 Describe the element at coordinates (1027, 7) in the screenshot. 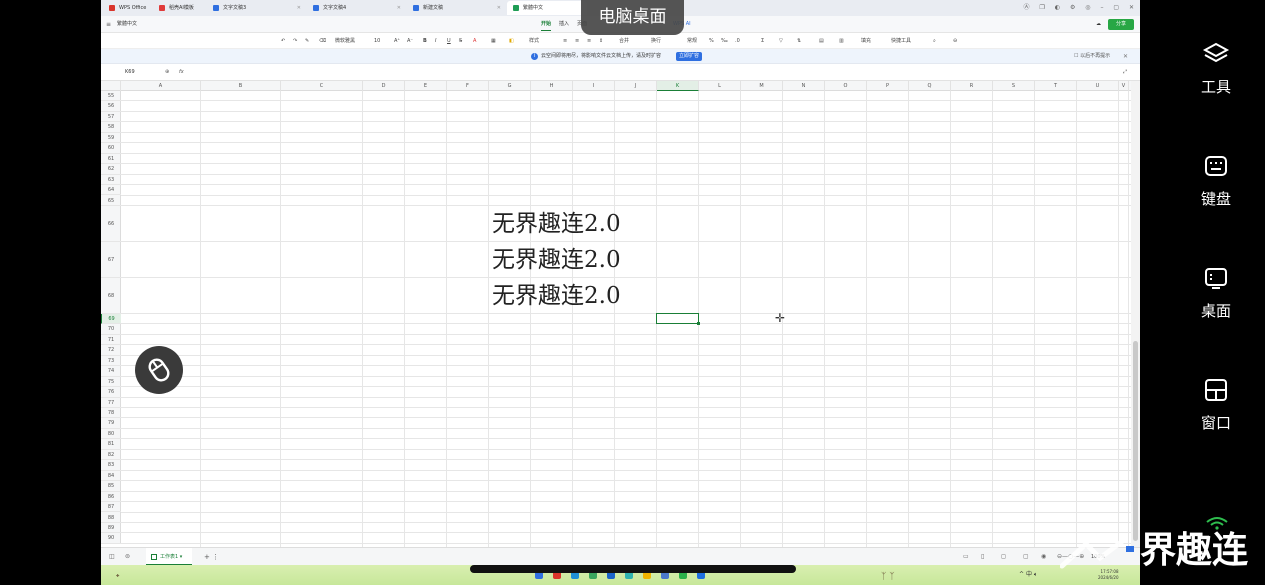

I see `ai-icon: Ⓐ` at that location.